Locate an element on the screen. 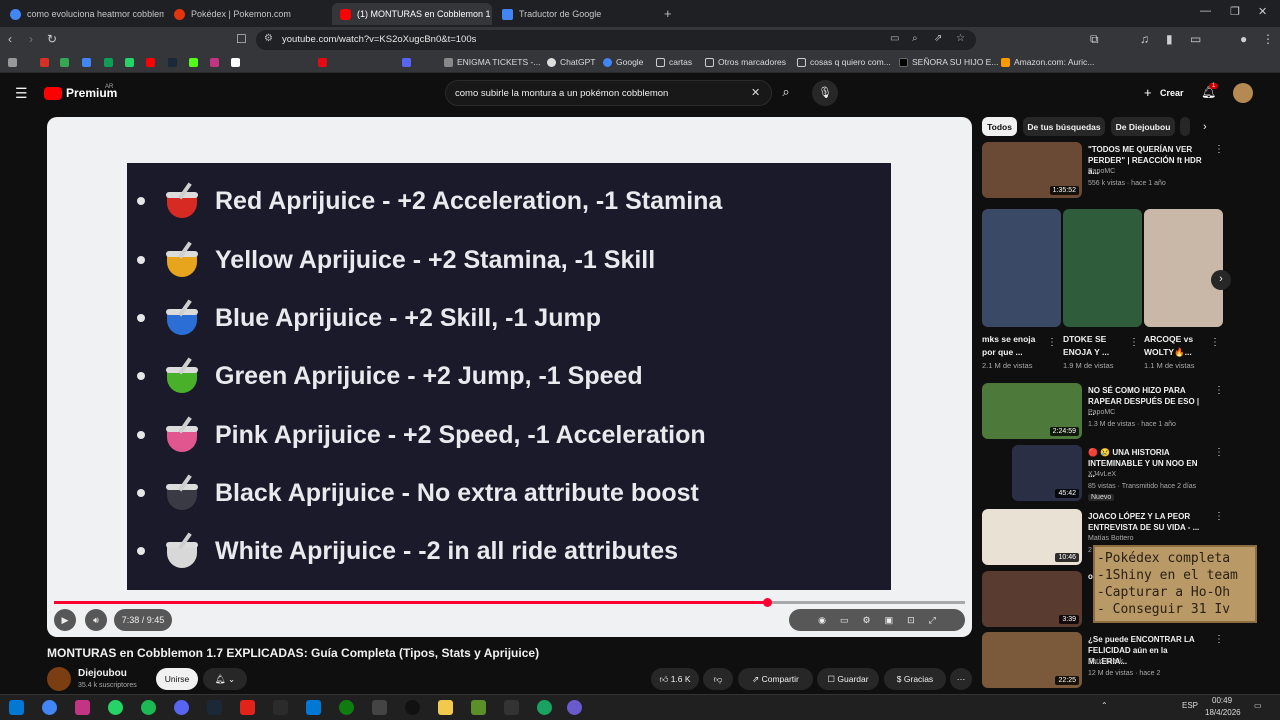  minecraft-icon is located at coordinates (478, 707).